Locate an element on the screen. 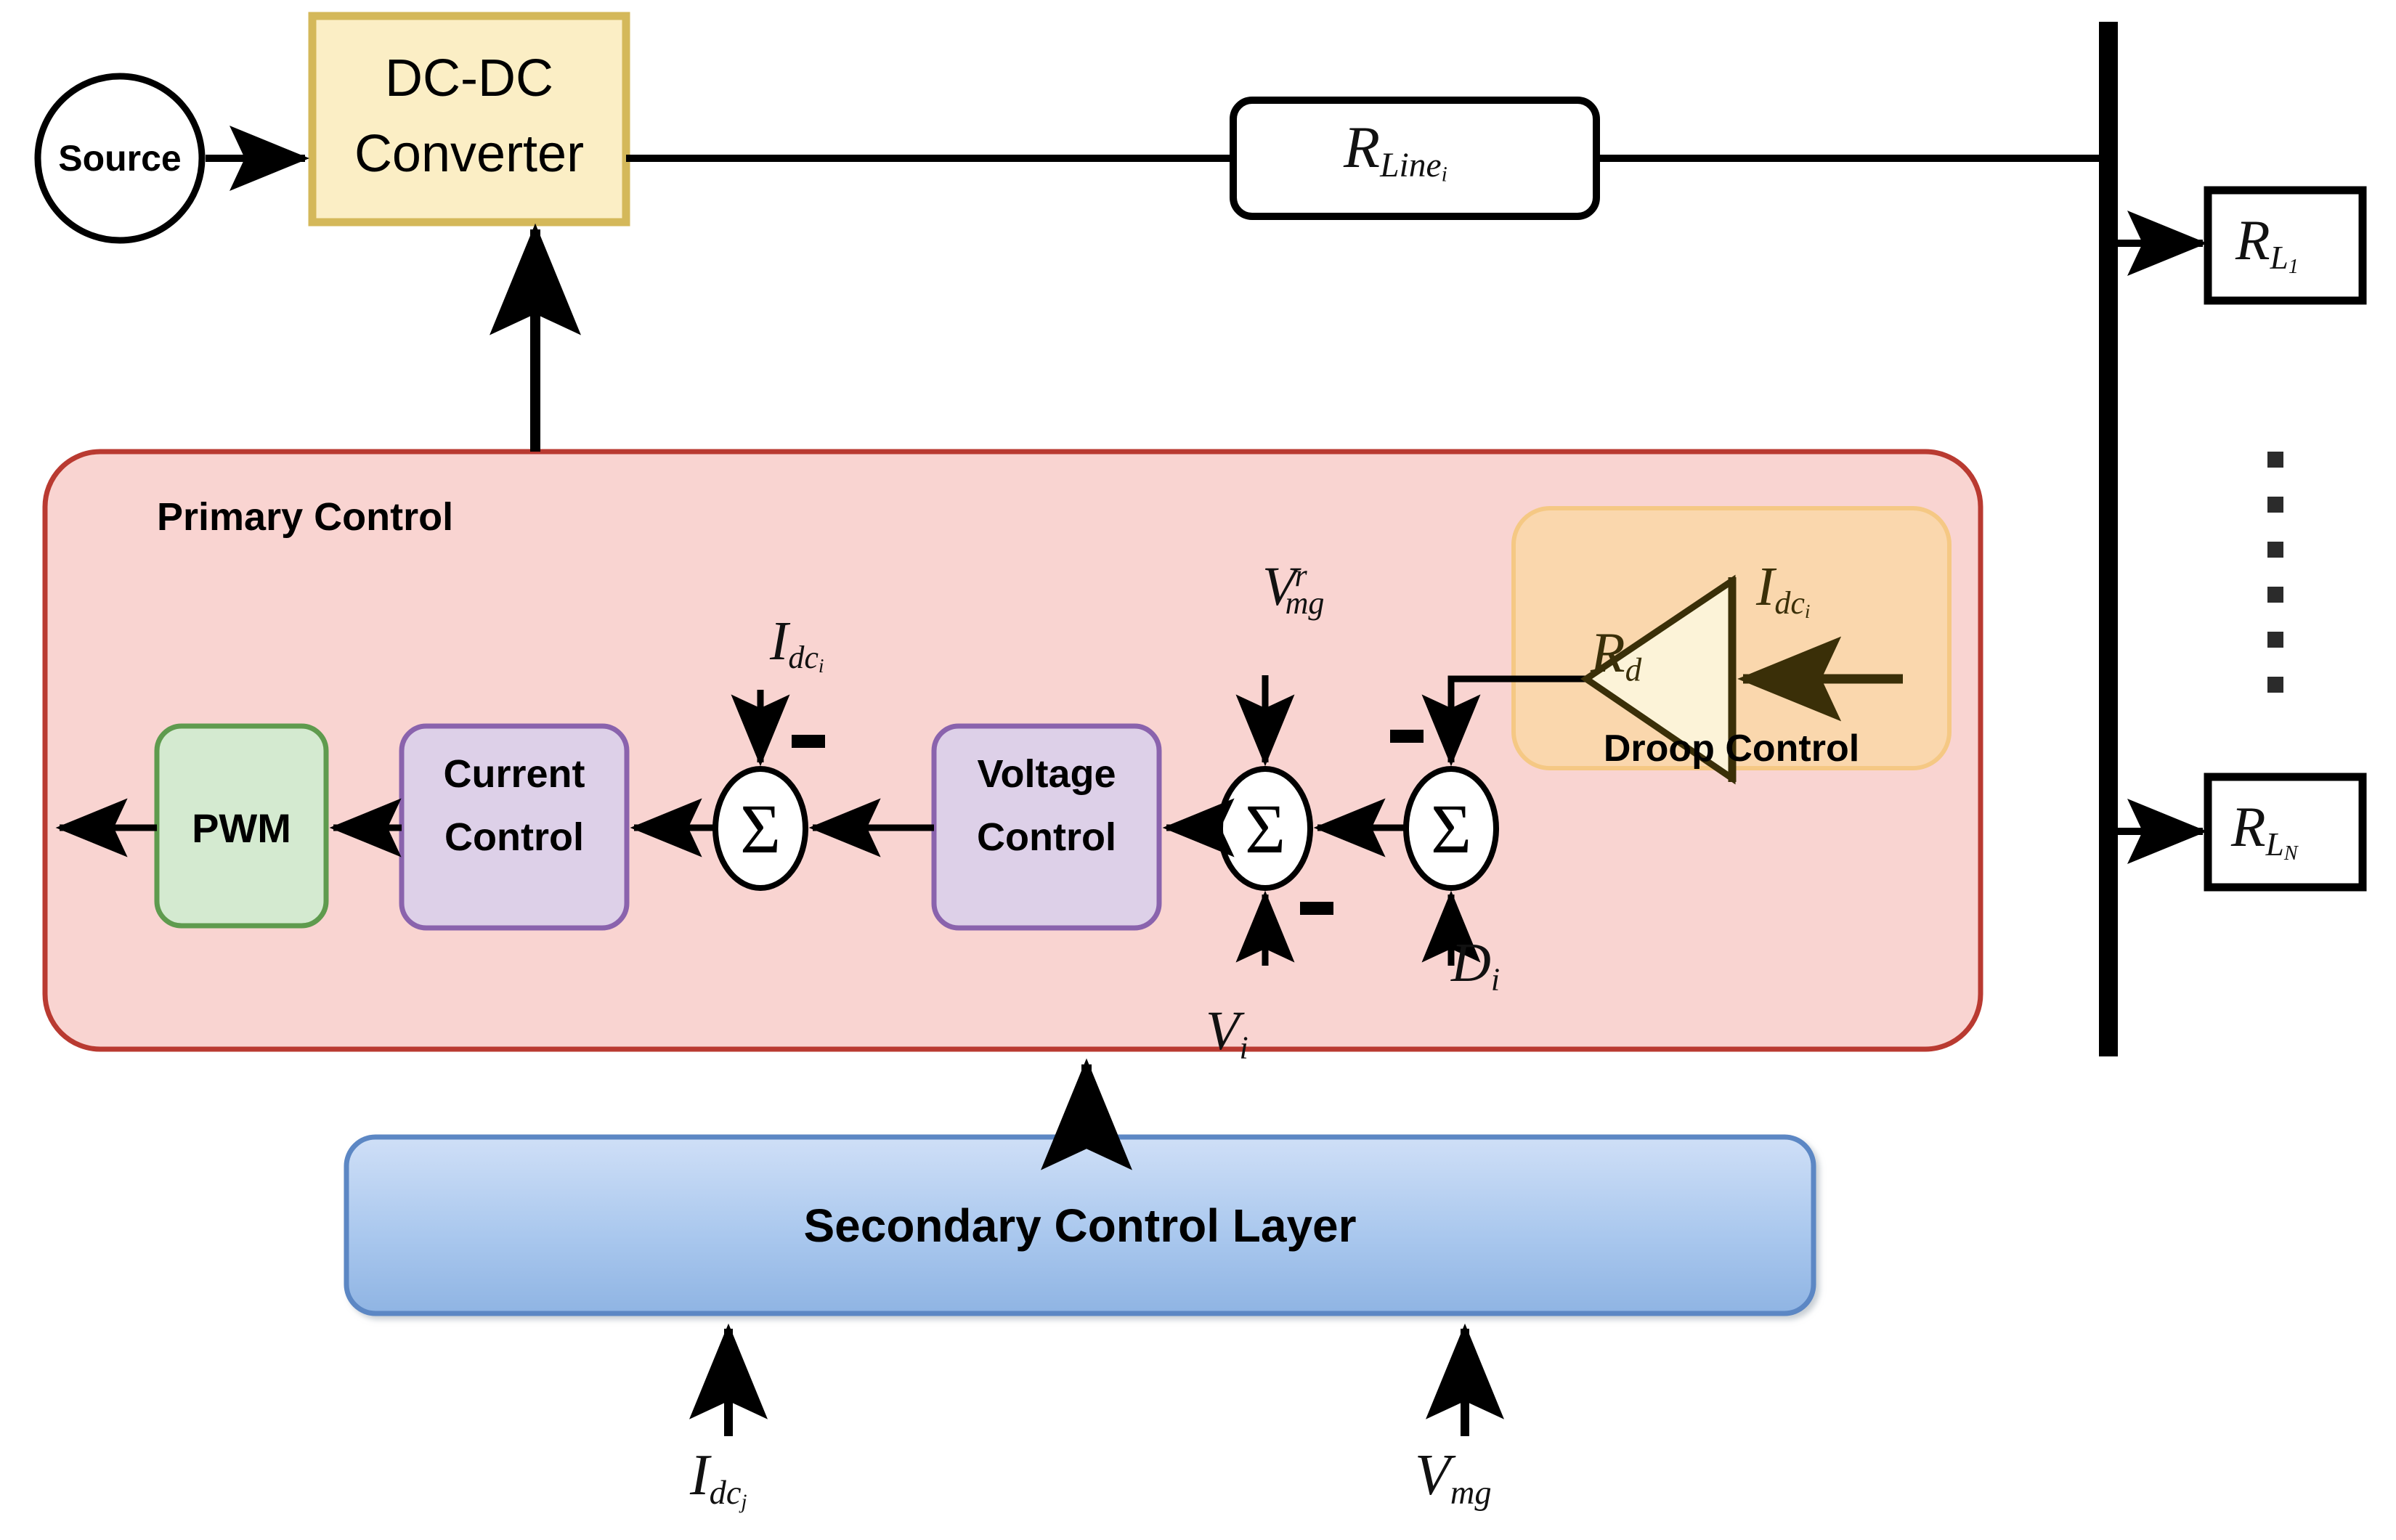 This screenshot has width=2396, height=1540. minus-sign-droop-loop is located at coordinates (1407, 736).